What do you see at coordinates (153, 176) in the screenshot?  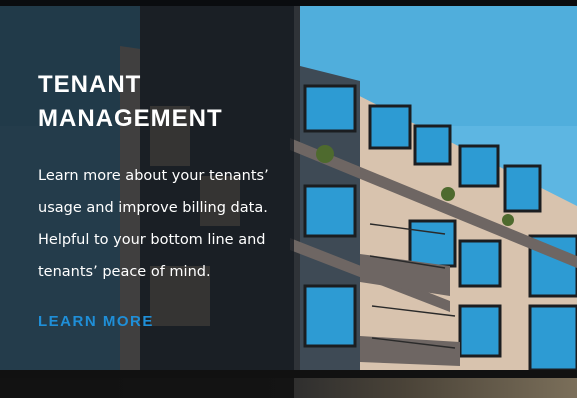 I see `card-description-line1: Learn more about your tenants’` at bounding box center [153, 176].